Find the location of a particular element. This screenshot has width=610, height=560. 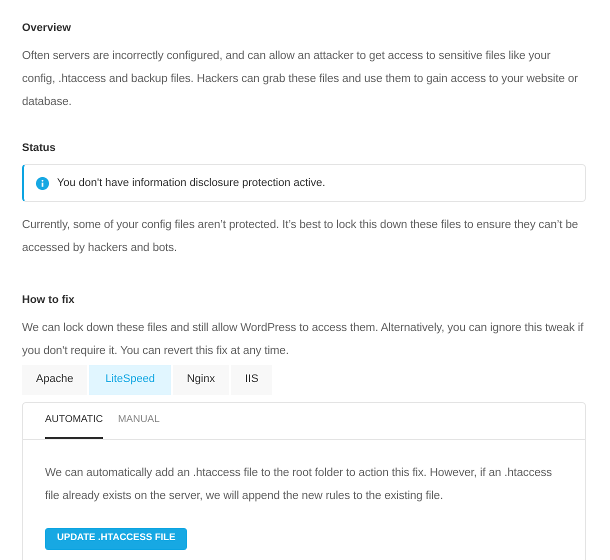

info-icon is located at coordinates (42, 183).